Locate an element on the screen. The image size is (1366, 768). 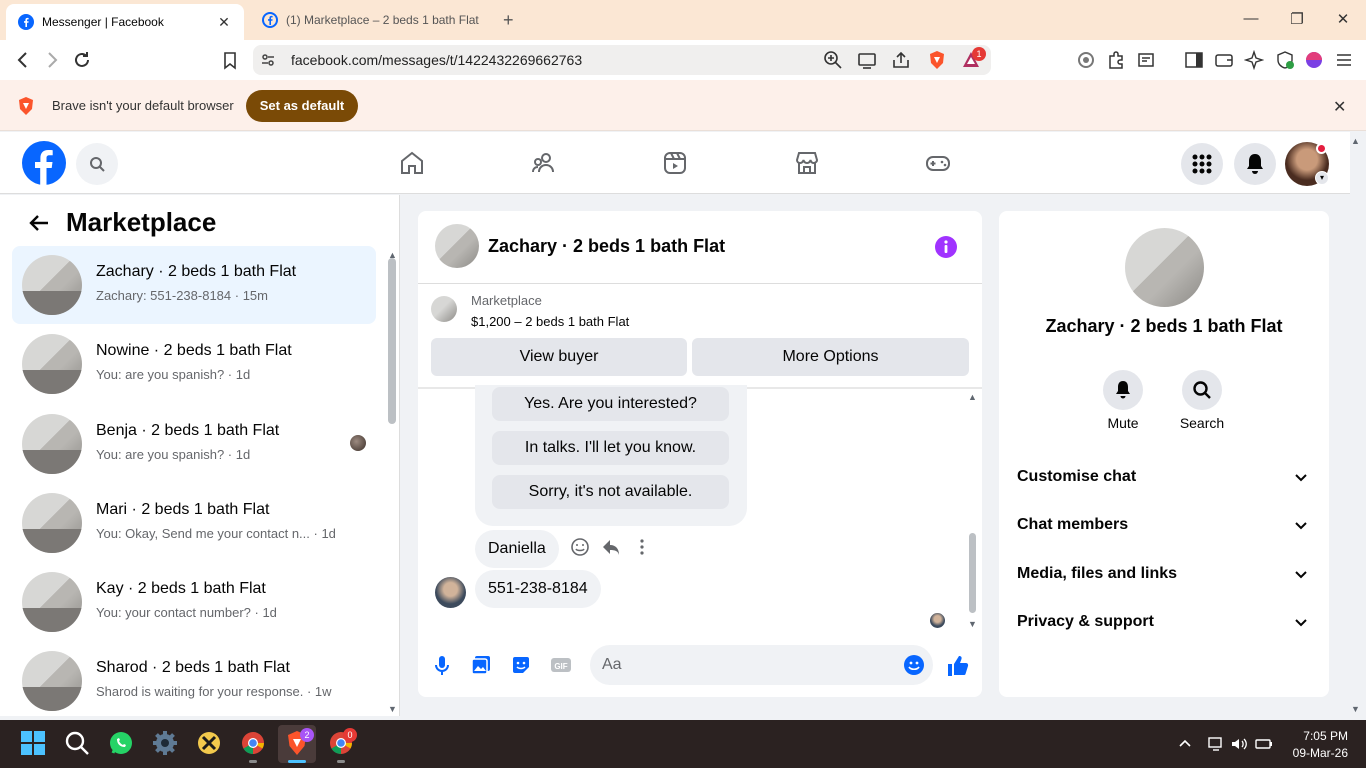
photo-icon is located at coordinates (481, 665).